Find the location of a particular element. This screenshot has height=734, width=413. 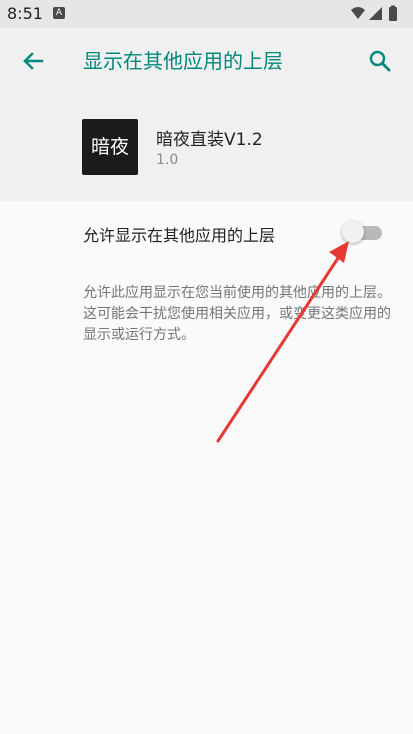

page-title: 显示在其他应用的上层 is located at coordinates (183, 61).